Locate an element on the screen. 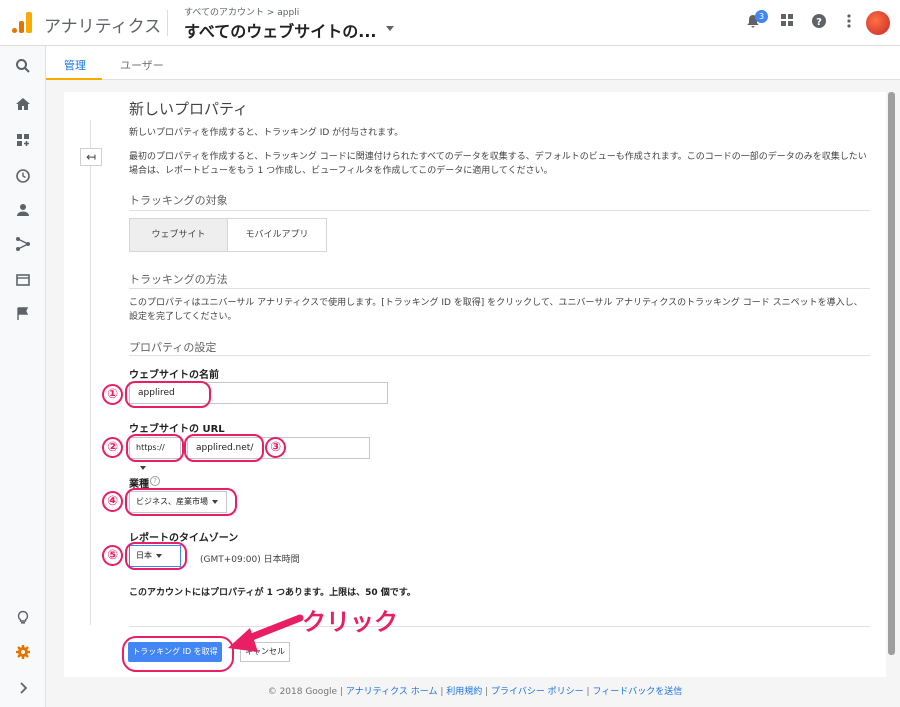 The image size is (900, 707). apps-grid-icon is located at coordinates (787, 22).